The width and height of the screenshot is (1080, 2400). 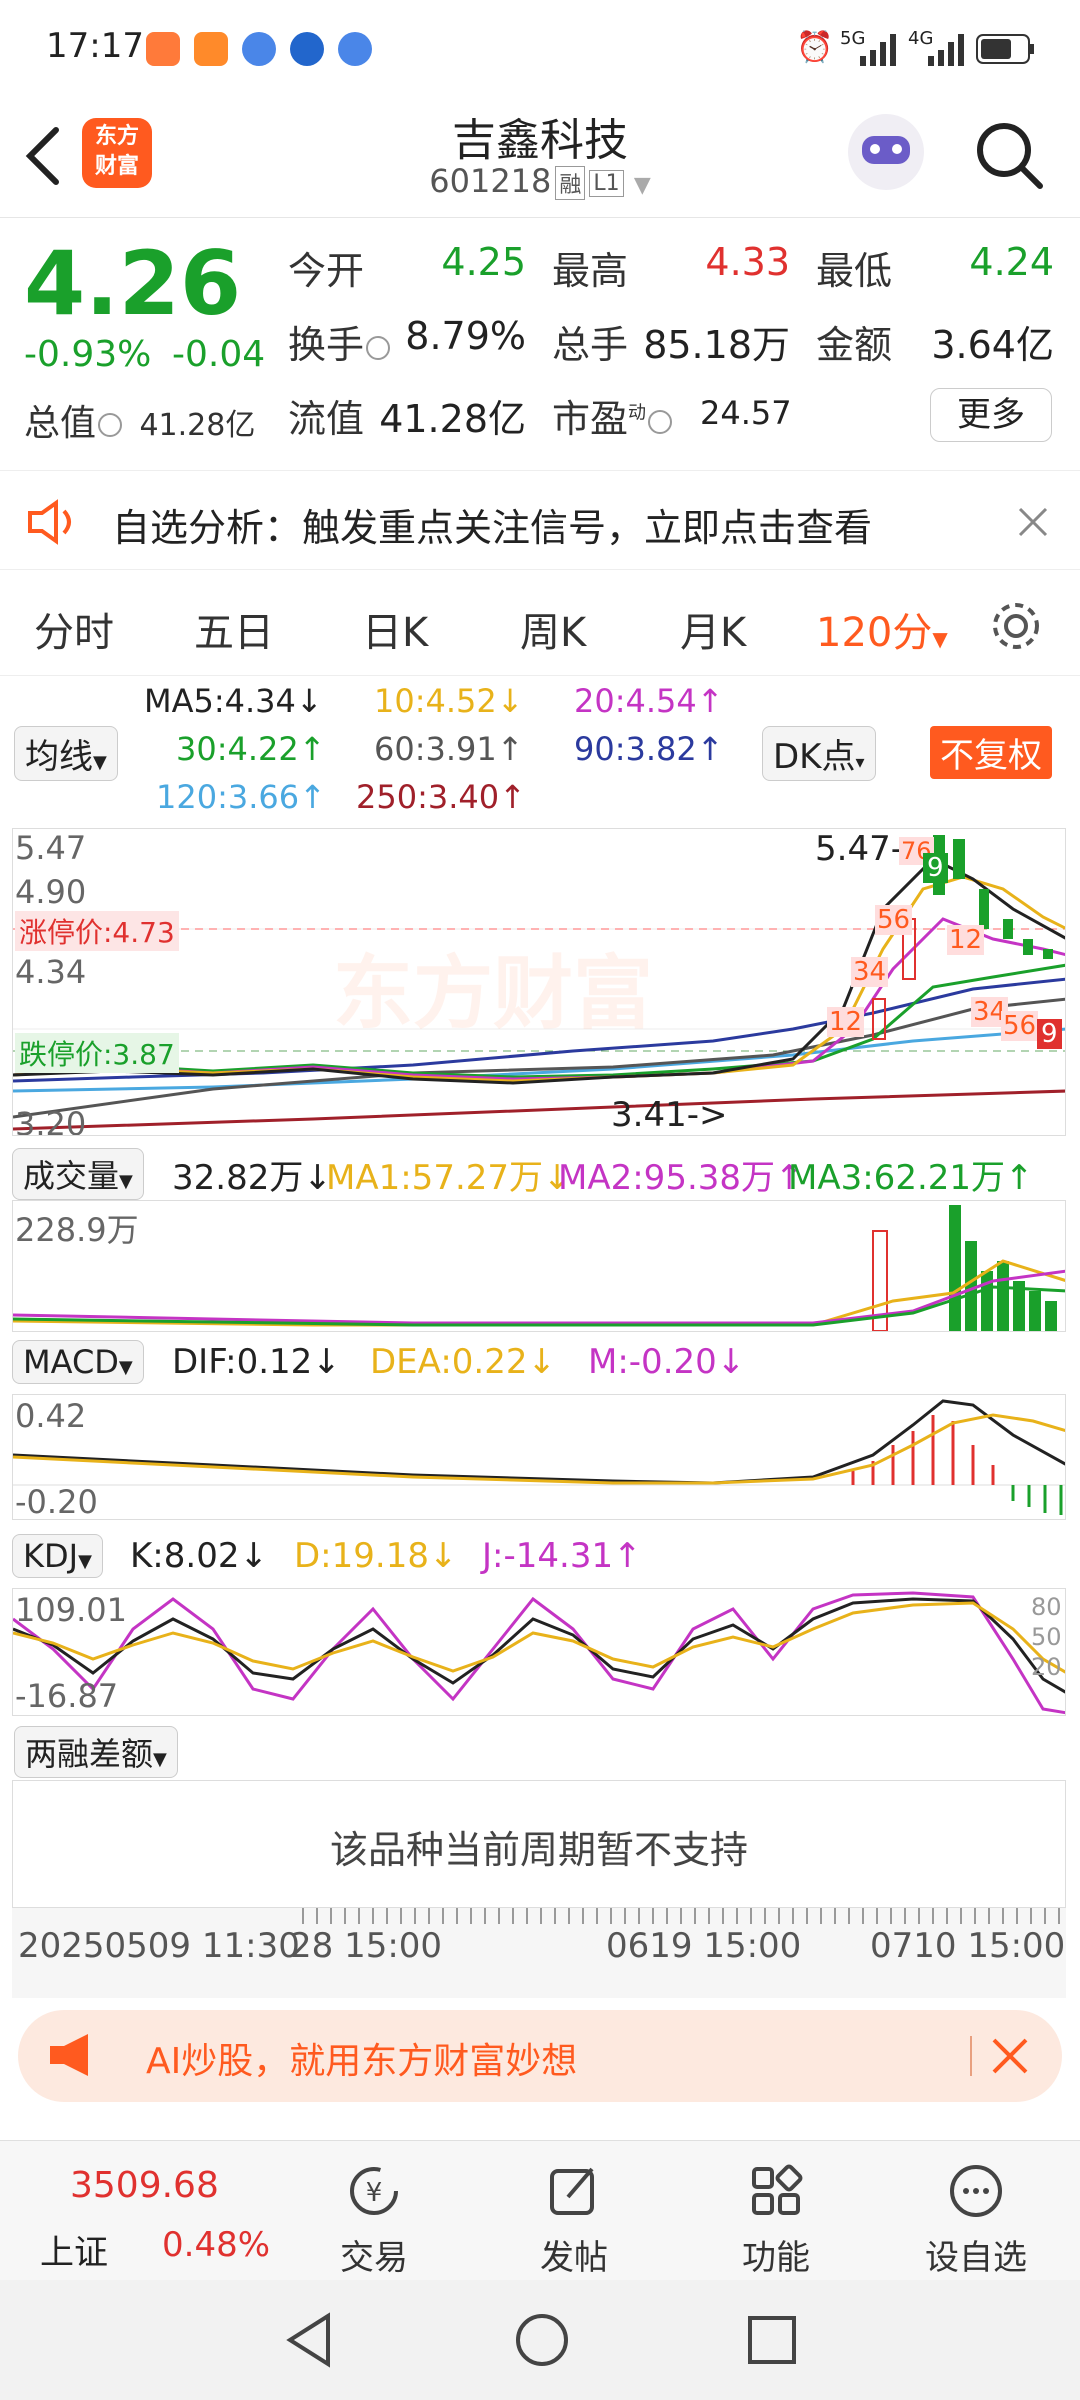 I want to click on change-abs: -0.04, so click(x=219, y=354).